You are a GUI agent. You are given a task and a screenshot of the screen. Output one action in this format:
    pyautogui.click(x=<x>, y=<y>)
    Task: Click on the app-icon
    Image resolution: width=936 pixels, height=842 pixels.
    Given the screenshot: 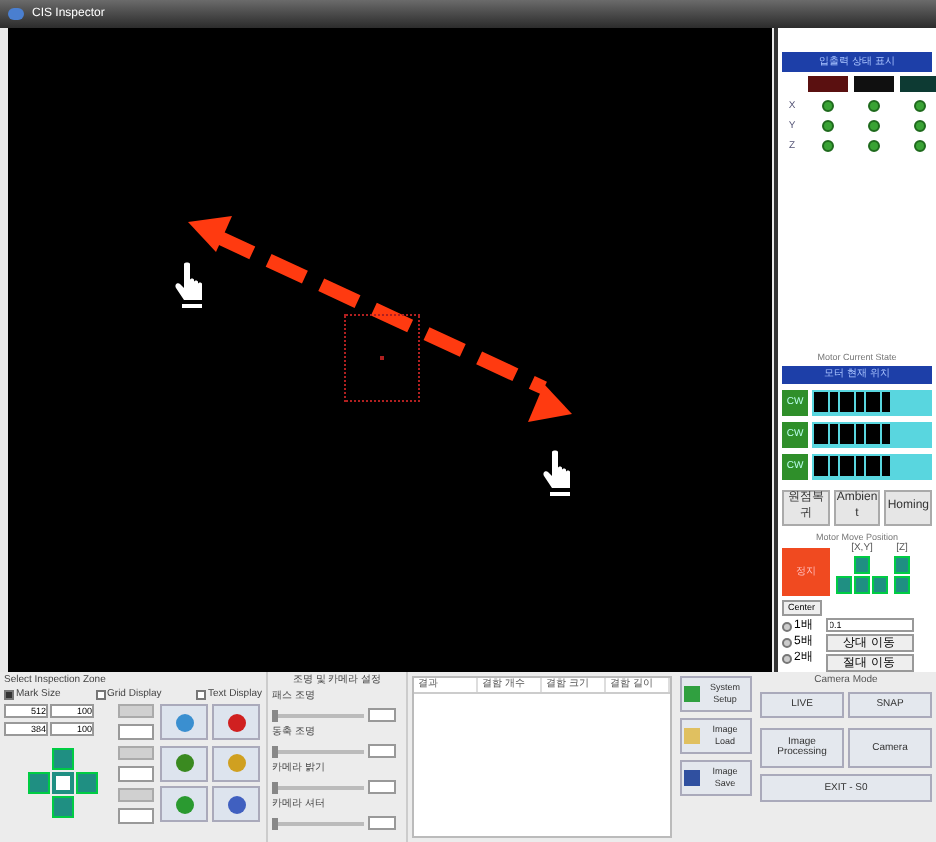 What is the action you would take?
    pyautogui.click(x=16, y=14)
    